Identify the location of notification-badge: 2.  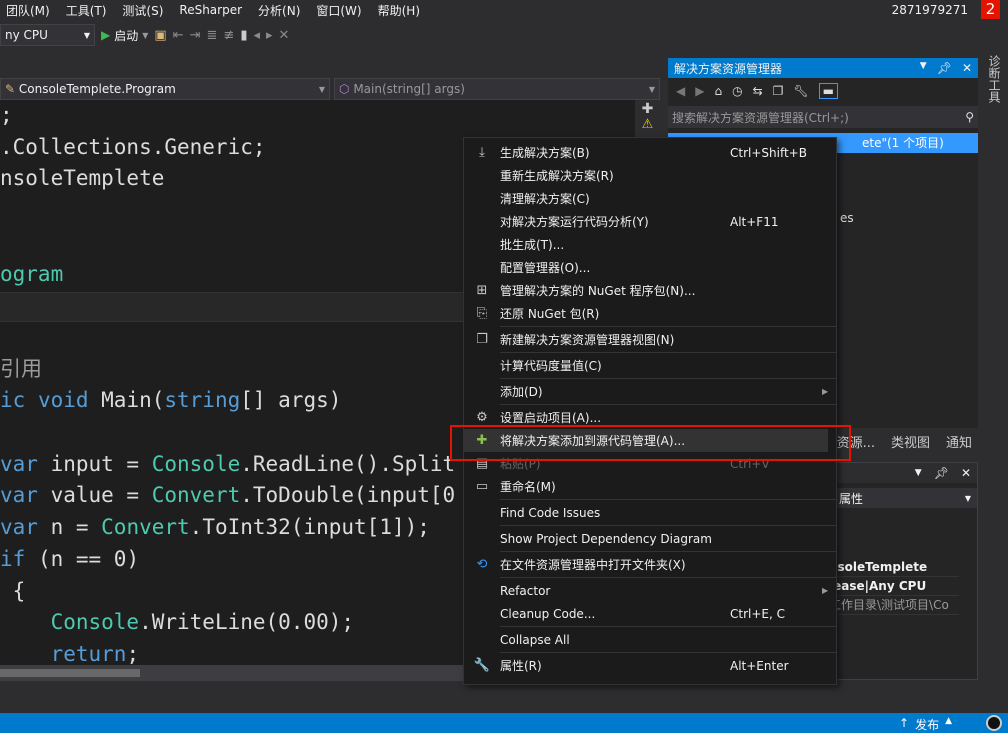
(990, 9).